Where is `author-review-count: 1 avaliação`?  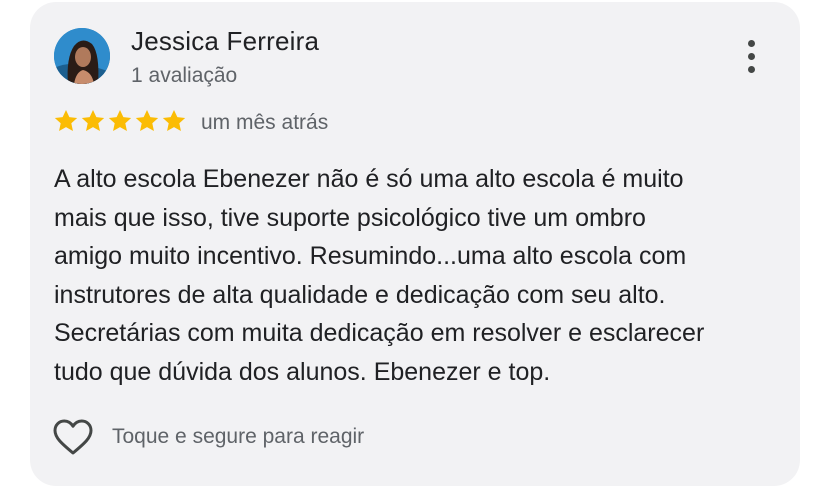 author-review-count: 1 avaliação is located at coordinates (184, 75).